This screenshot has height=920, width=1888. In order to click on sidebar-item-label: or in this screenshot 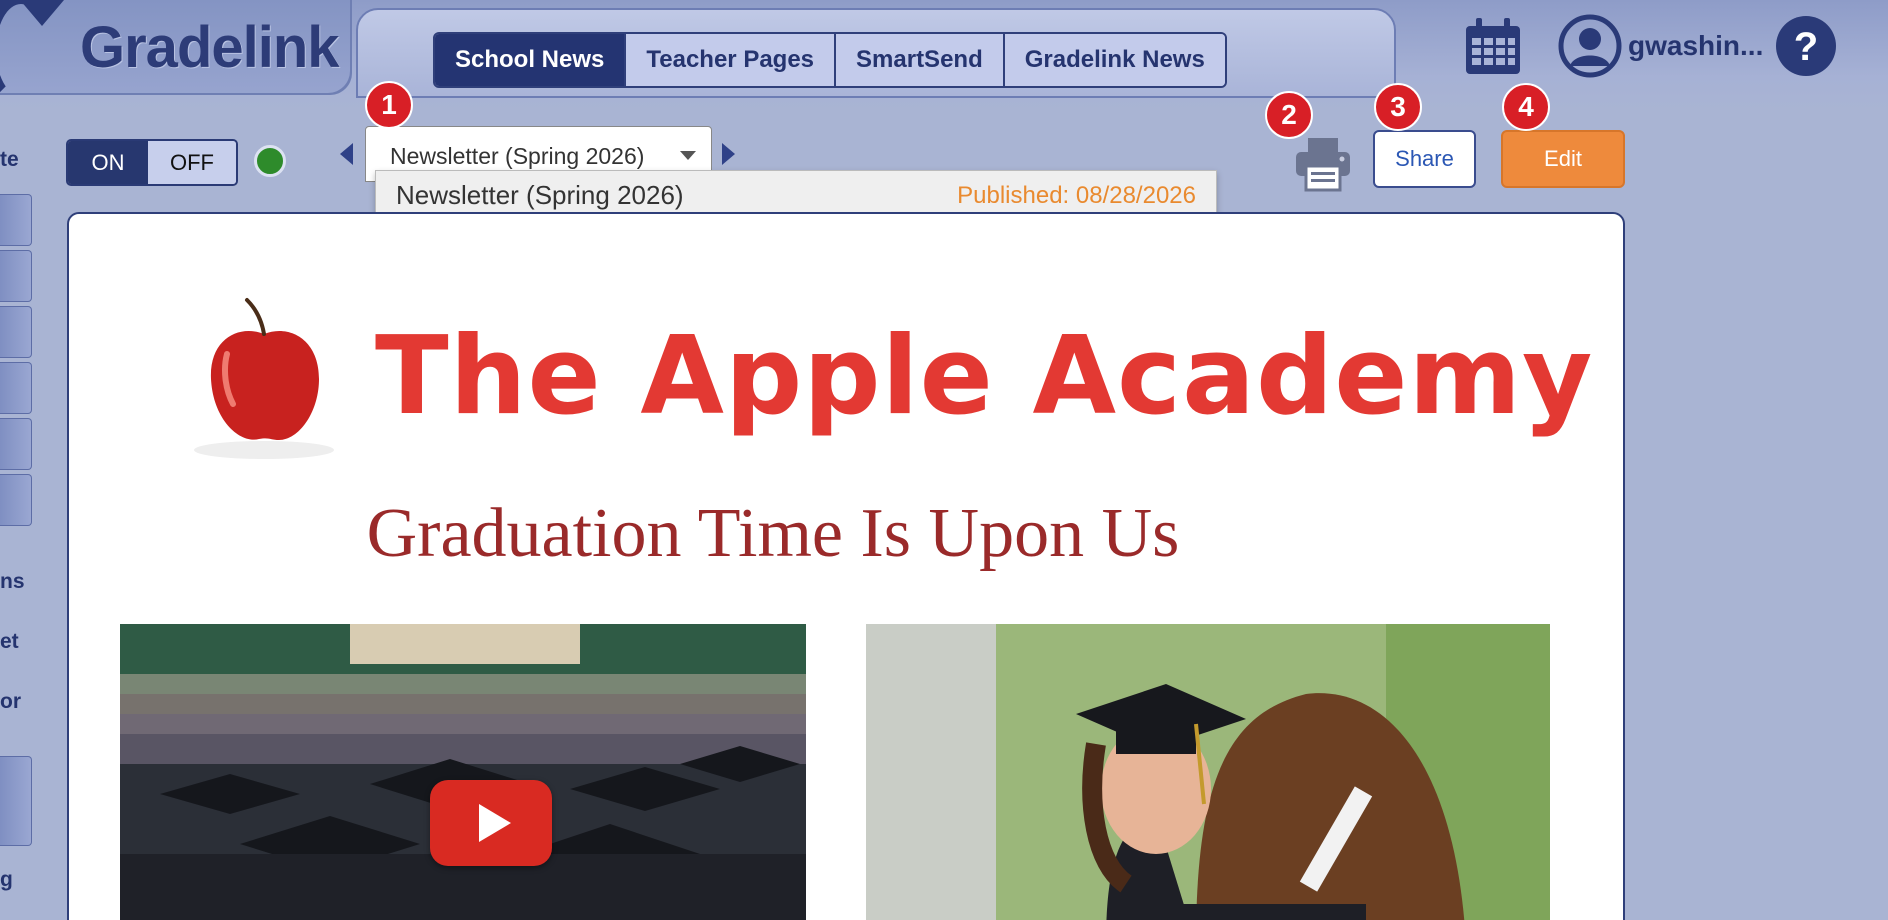, I will do `click(10, 702)`.